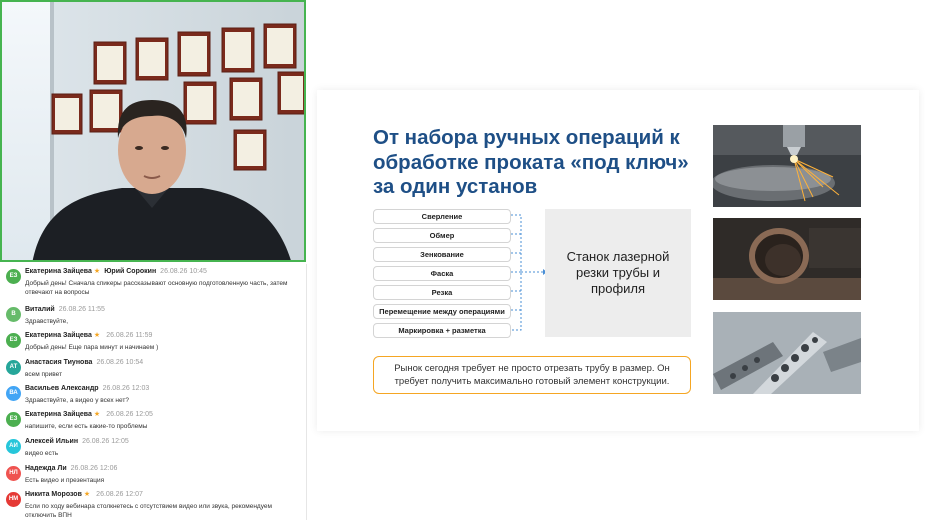 This screenshot has height=520, width=925. I want to click on chat-author: Надежда Ли, so click(46, 468).